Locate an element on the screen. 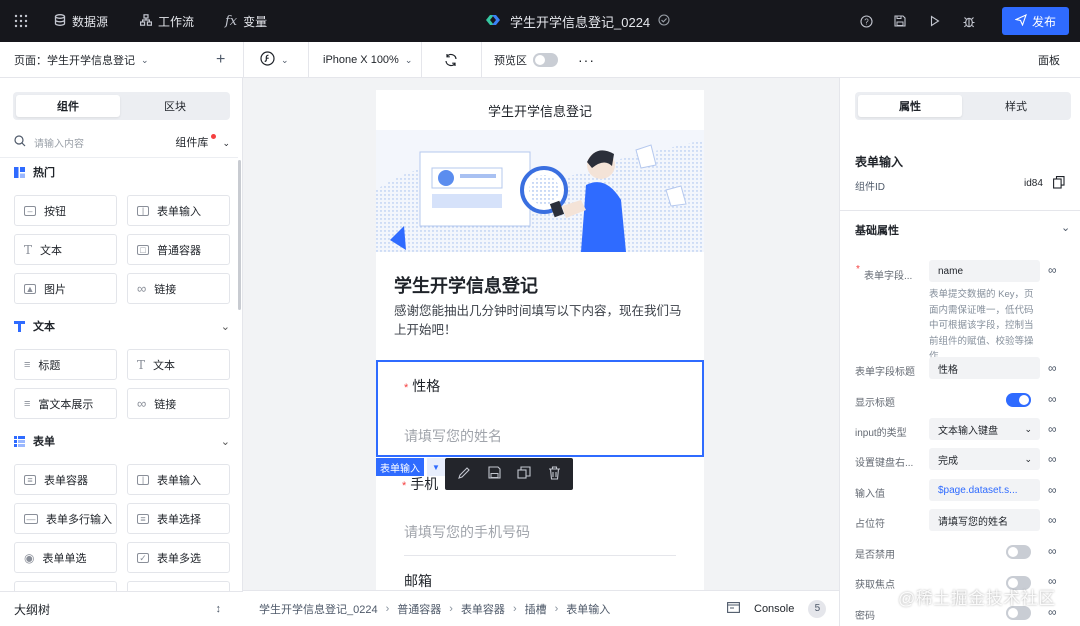  comp-label: 表单多行输入 is located at coordinates (79, 519).